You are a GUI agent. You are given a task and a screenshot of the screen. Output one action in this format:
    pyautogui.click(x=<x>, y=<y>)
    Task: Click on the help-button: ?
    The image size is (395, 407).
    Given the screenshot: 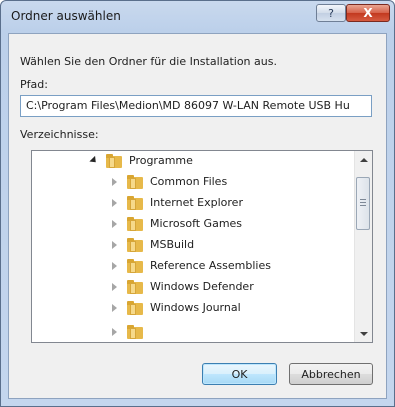 What is the action you would take?
    pyautogui.click(x=331, y=13)
    